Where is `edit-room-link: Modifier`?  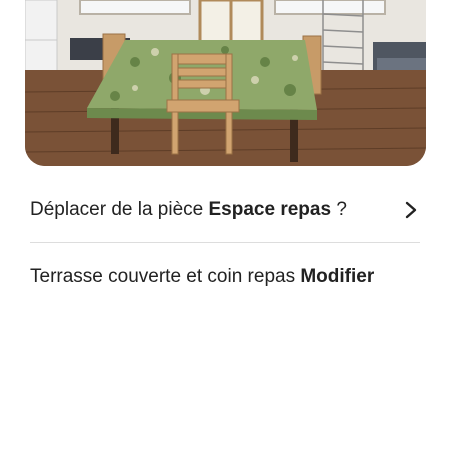
edit-room-link: Modifier is located at coordinates (337, 276).